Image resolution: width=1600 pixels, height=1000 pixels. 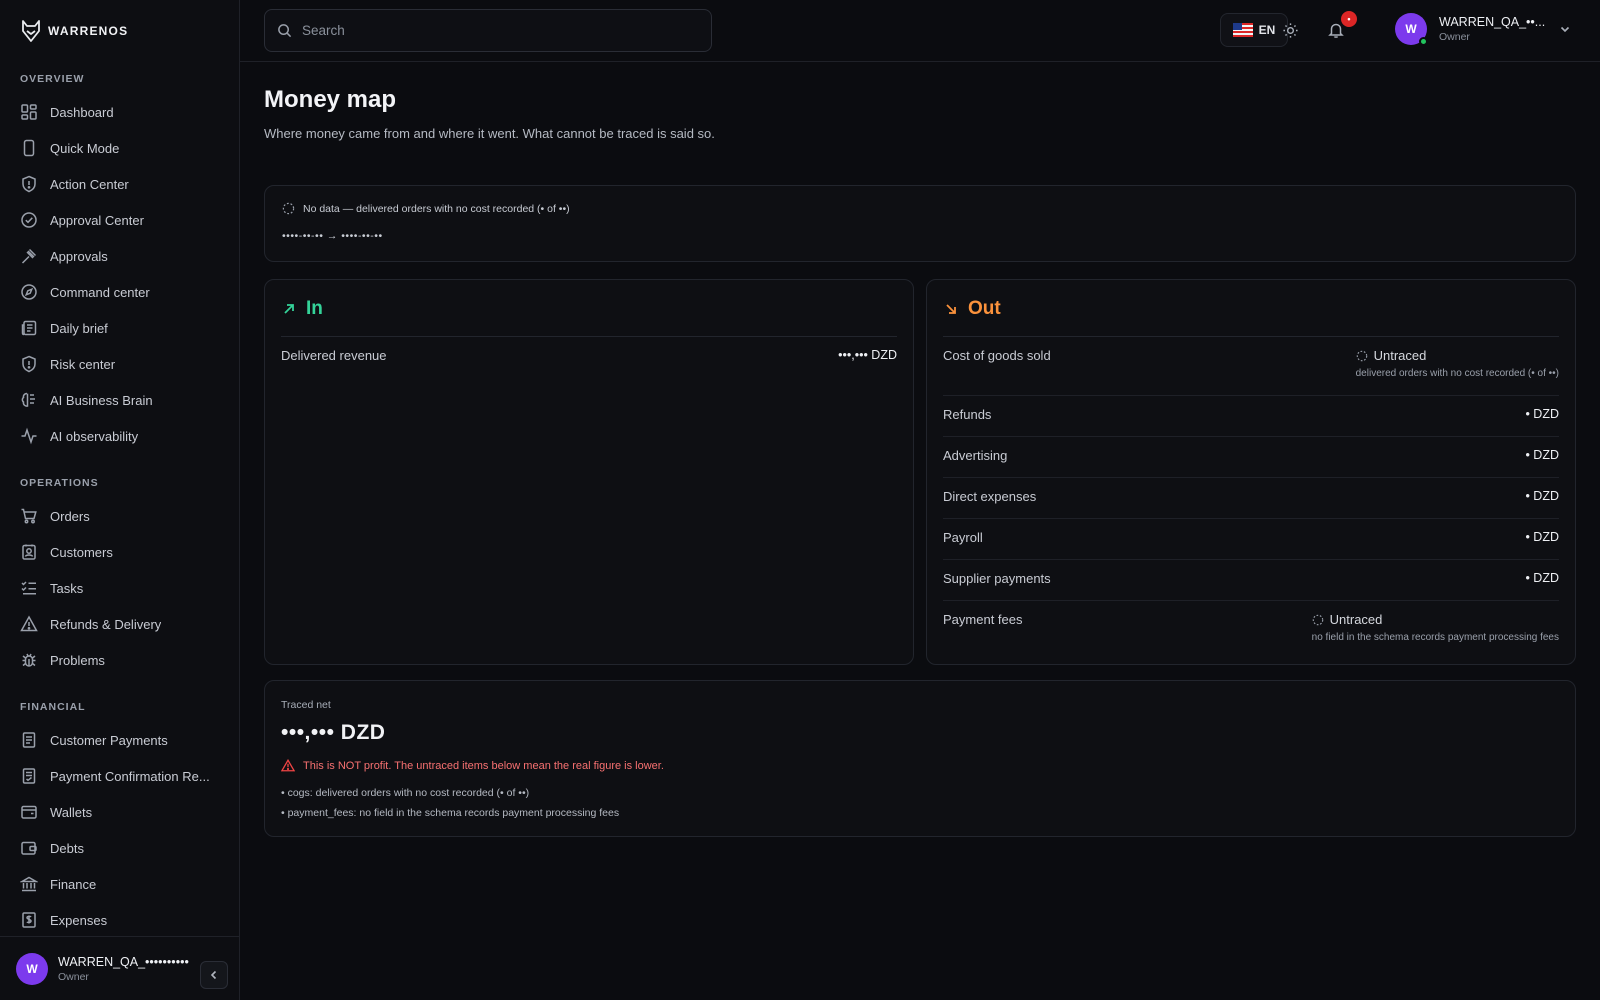 What do you see at coordinates (109, 740) in the screenshot?
I see `sidebar-item-label: Customer Payments` at bounding box center [109, 740].